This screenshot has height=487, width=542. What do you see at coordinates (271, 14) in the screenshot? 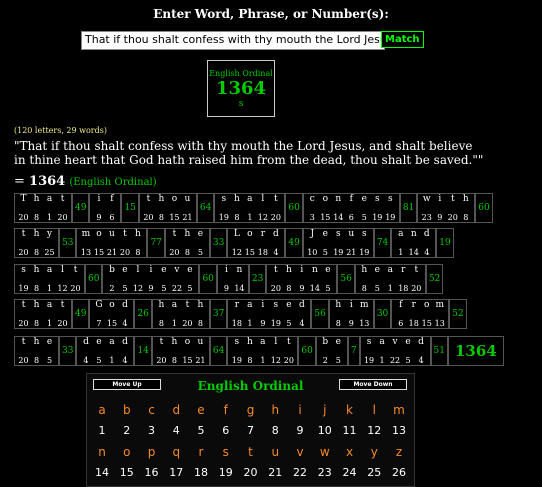
I see `page-title: Enter Word, Phrase, or Number(s):` at bounding box center [271, 14].